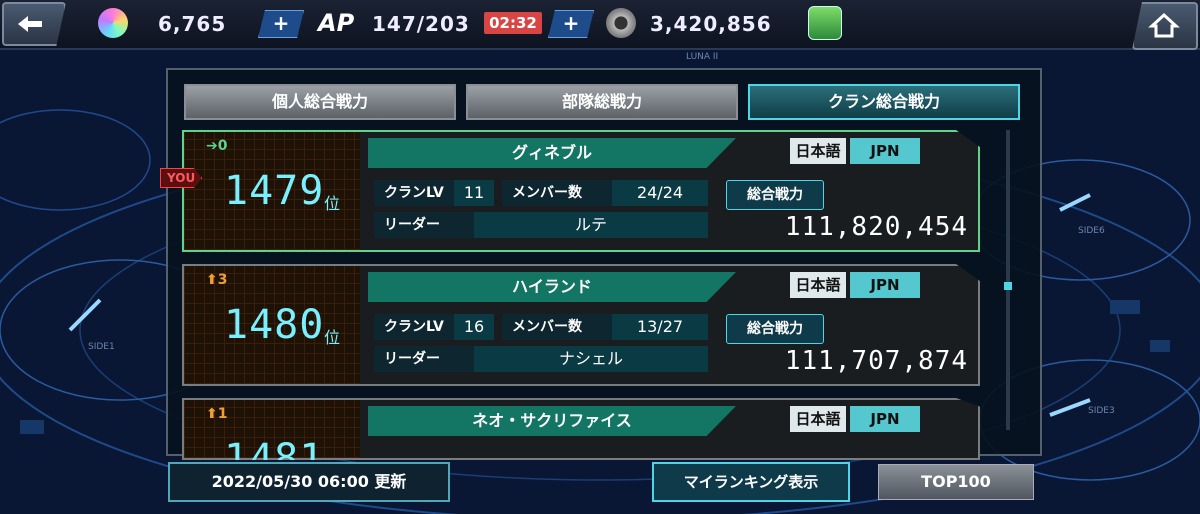  I want to click on ap-timer: 02:32, so click(513, 23).